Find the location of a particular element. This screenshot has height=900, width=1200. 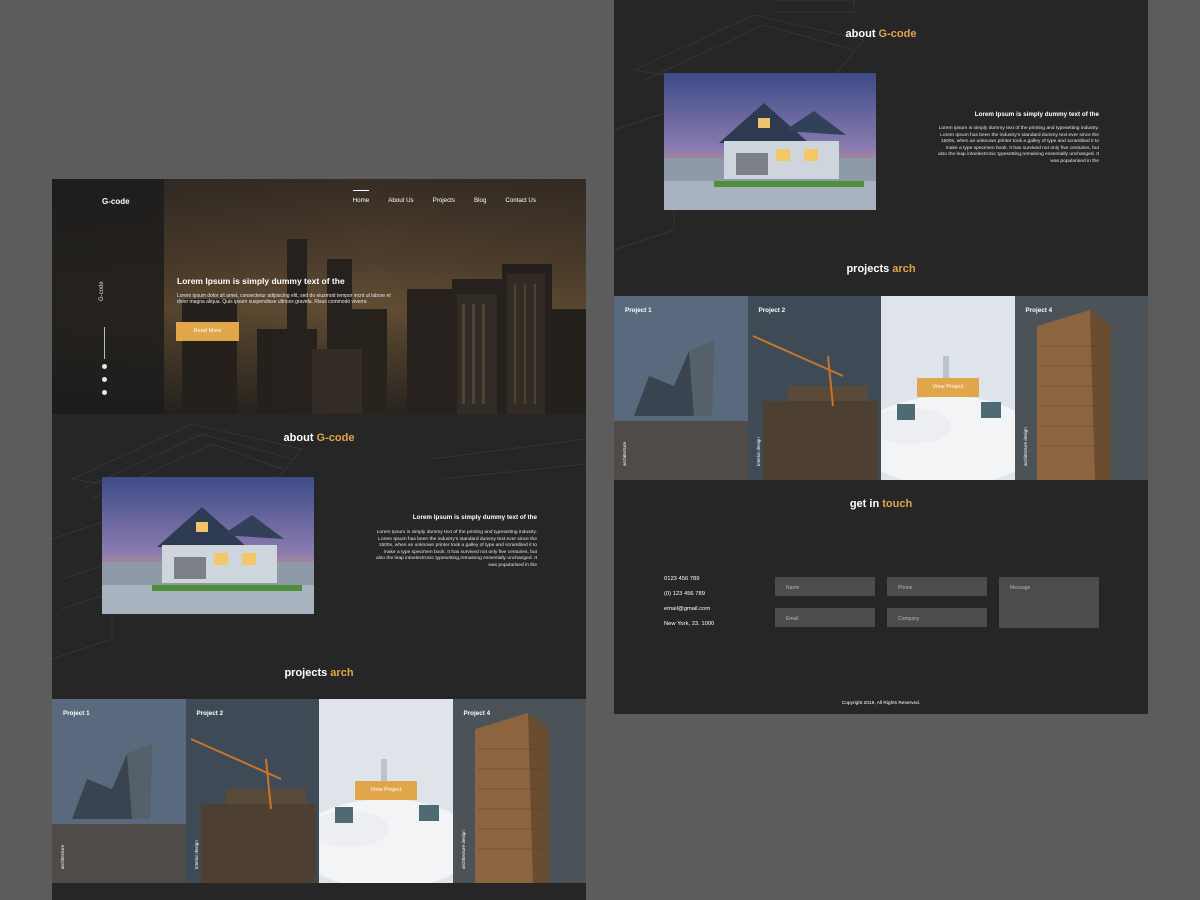

contact-title-accent: touch is located at coordinates (897, 504).